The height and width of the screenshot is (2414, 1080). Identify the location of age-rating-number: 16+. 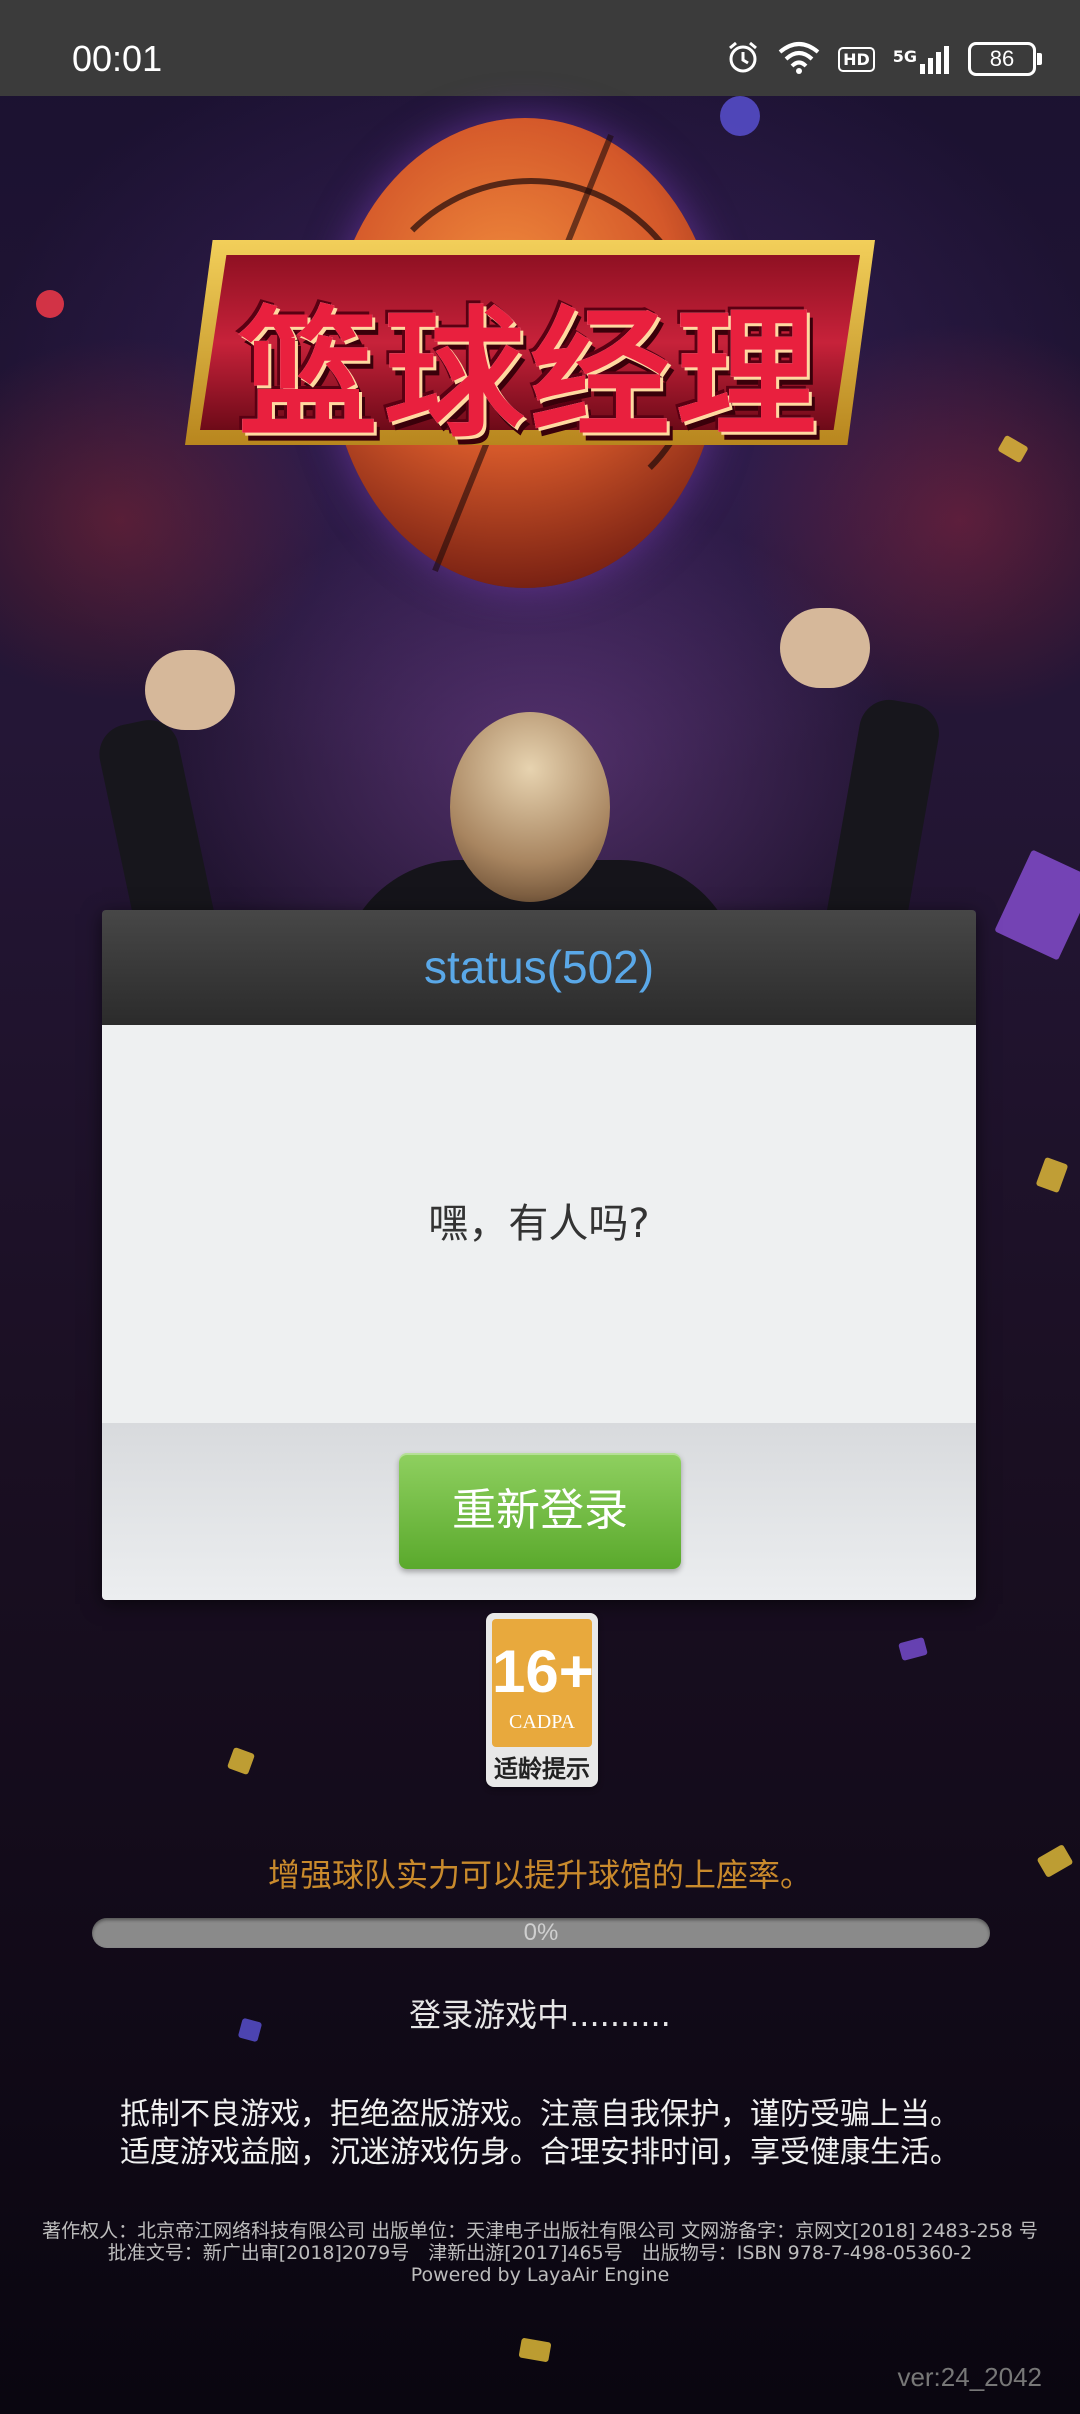
(543, 1671).